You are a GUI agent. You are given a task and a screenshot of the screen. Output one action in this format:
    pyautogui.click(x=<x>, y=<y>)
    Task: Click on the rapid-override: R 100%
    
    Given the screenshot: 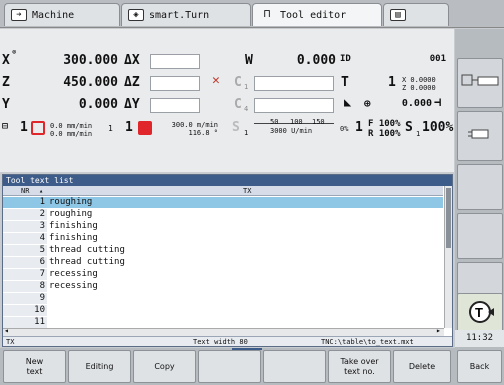 What is the action you would take?
    pyautogui.click(x=384, y=134)
    